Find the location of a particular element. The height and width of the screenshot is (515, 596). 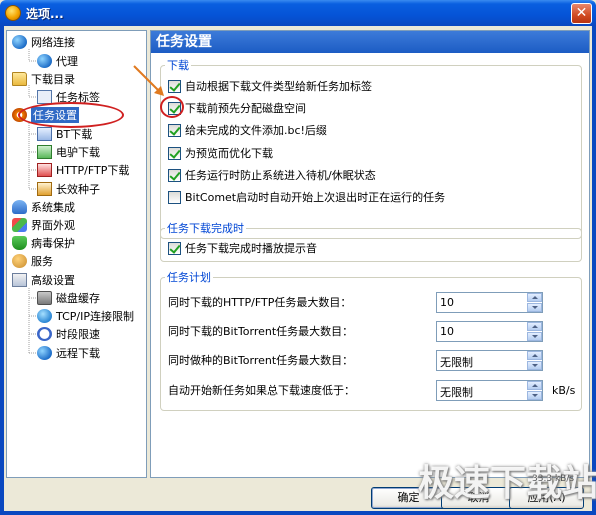

edonkey-icon is located at coordinates (44, 151).